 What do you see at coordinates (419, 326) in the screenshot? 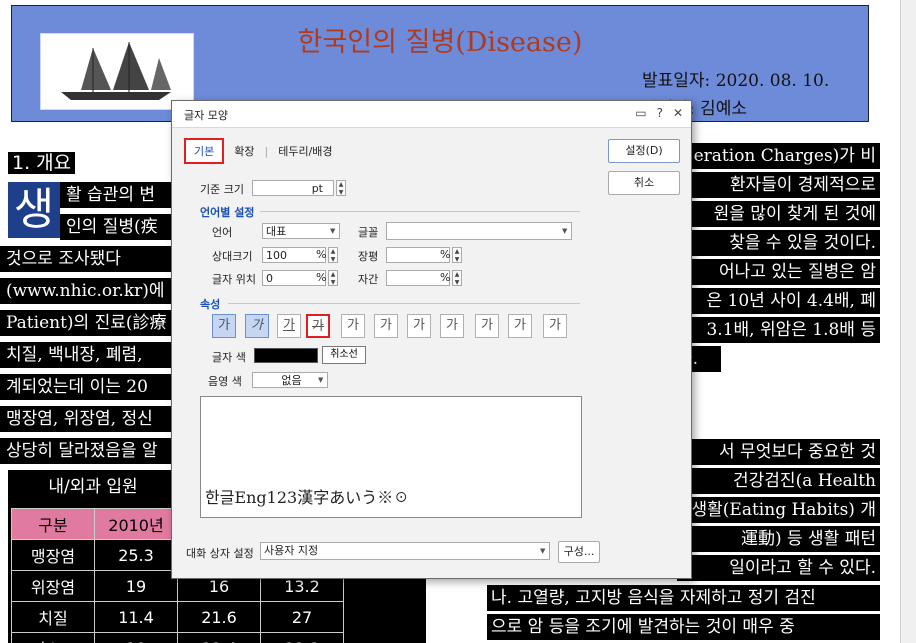
I see `emboss-button: 가` at bounding box center [419, 326].